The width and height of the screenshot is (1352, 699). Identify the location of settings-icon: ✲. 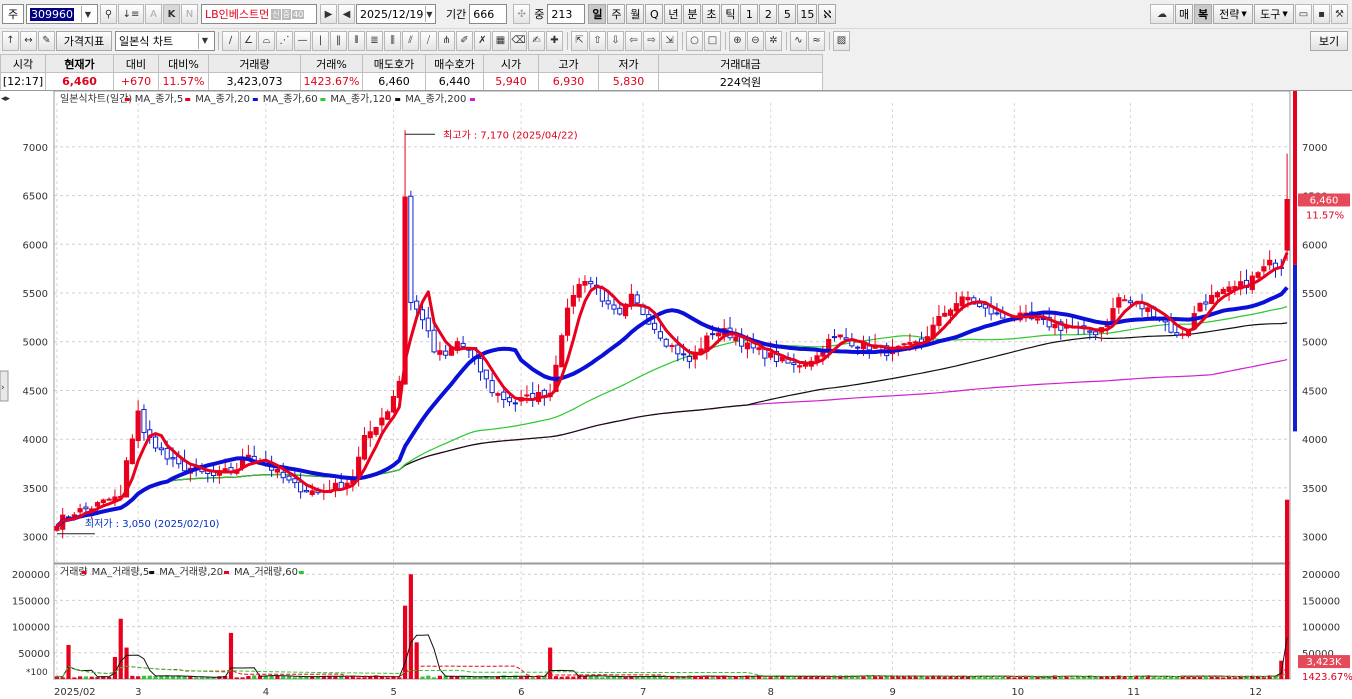
(773, 40).